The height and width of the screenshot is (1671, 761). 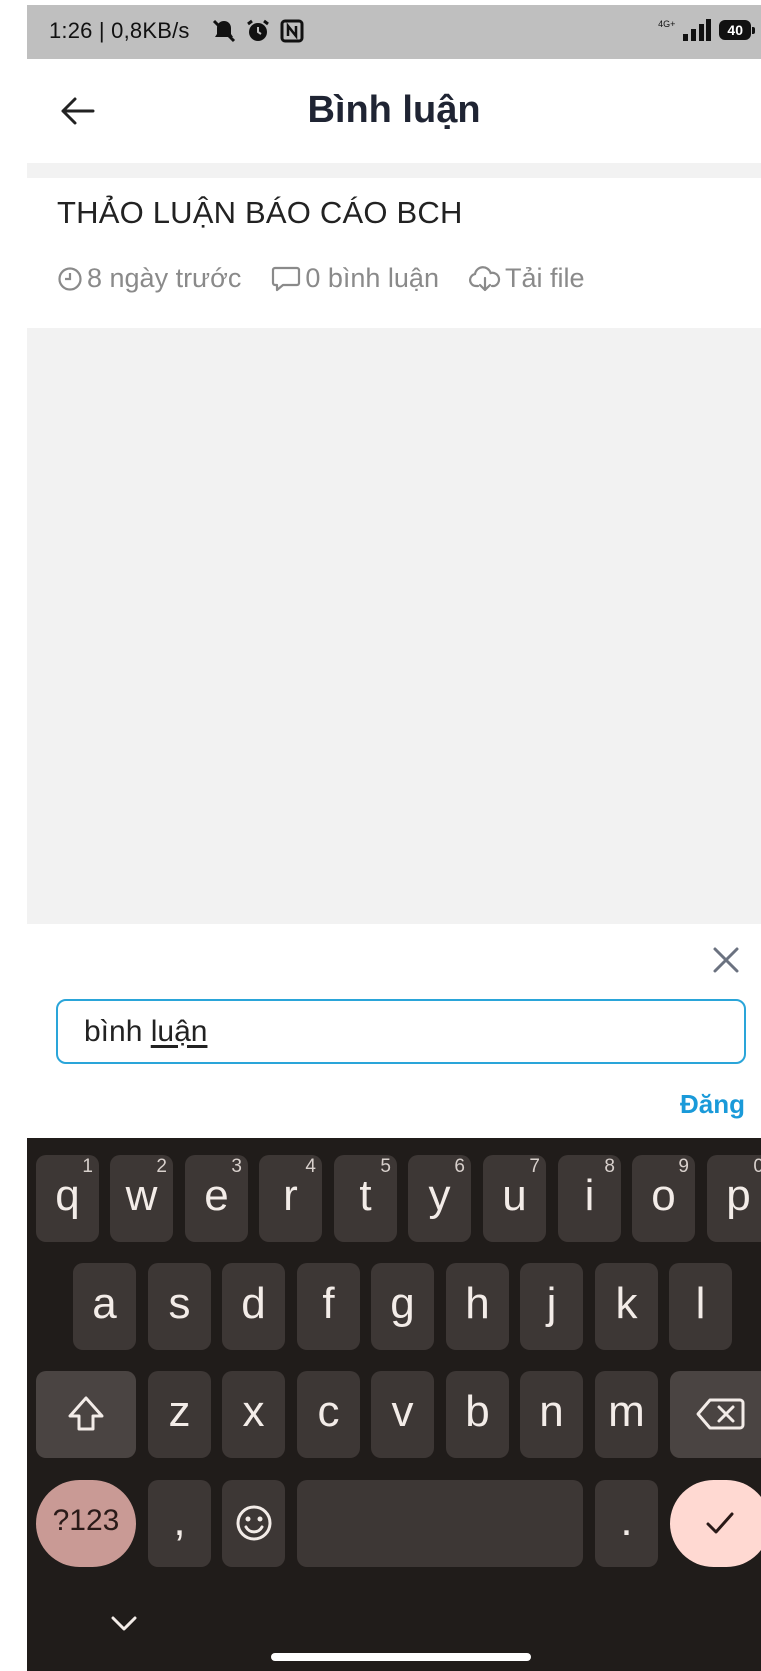 I want to click on key-l: l, so click(x=700, y=1306).